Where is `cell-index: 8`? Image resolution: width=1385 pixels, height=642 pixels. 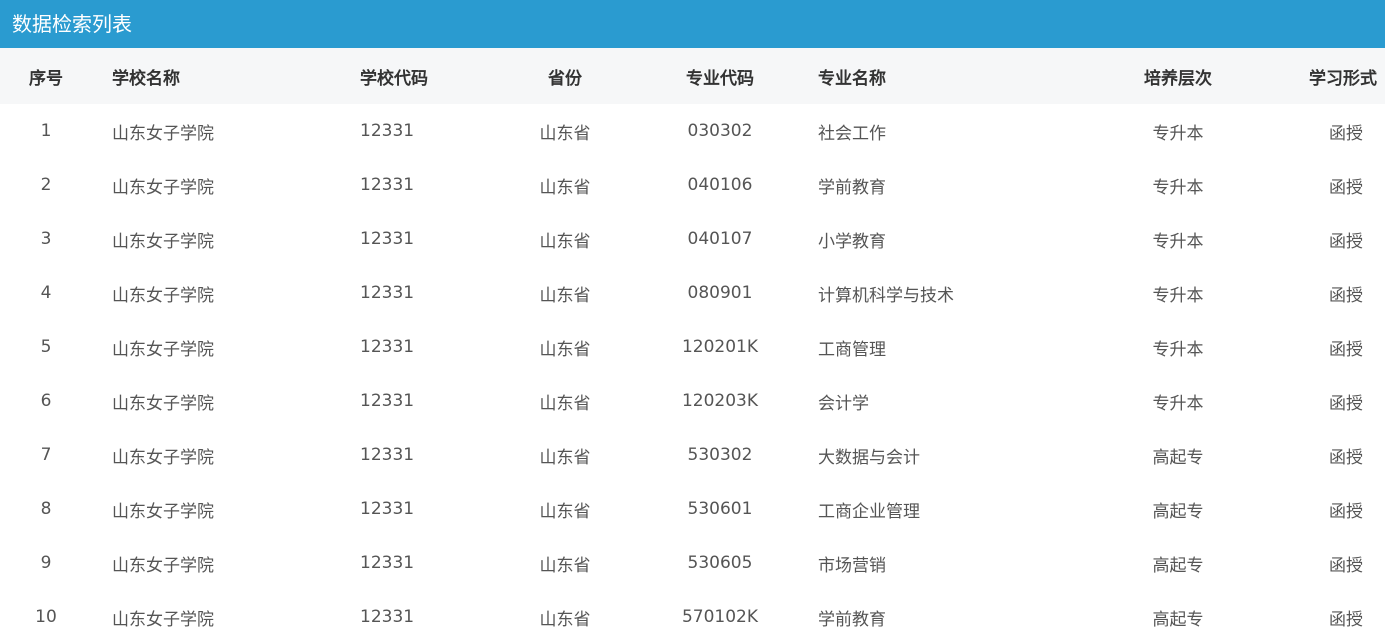 cell-index: 8 is located at coordinates (46, 509).